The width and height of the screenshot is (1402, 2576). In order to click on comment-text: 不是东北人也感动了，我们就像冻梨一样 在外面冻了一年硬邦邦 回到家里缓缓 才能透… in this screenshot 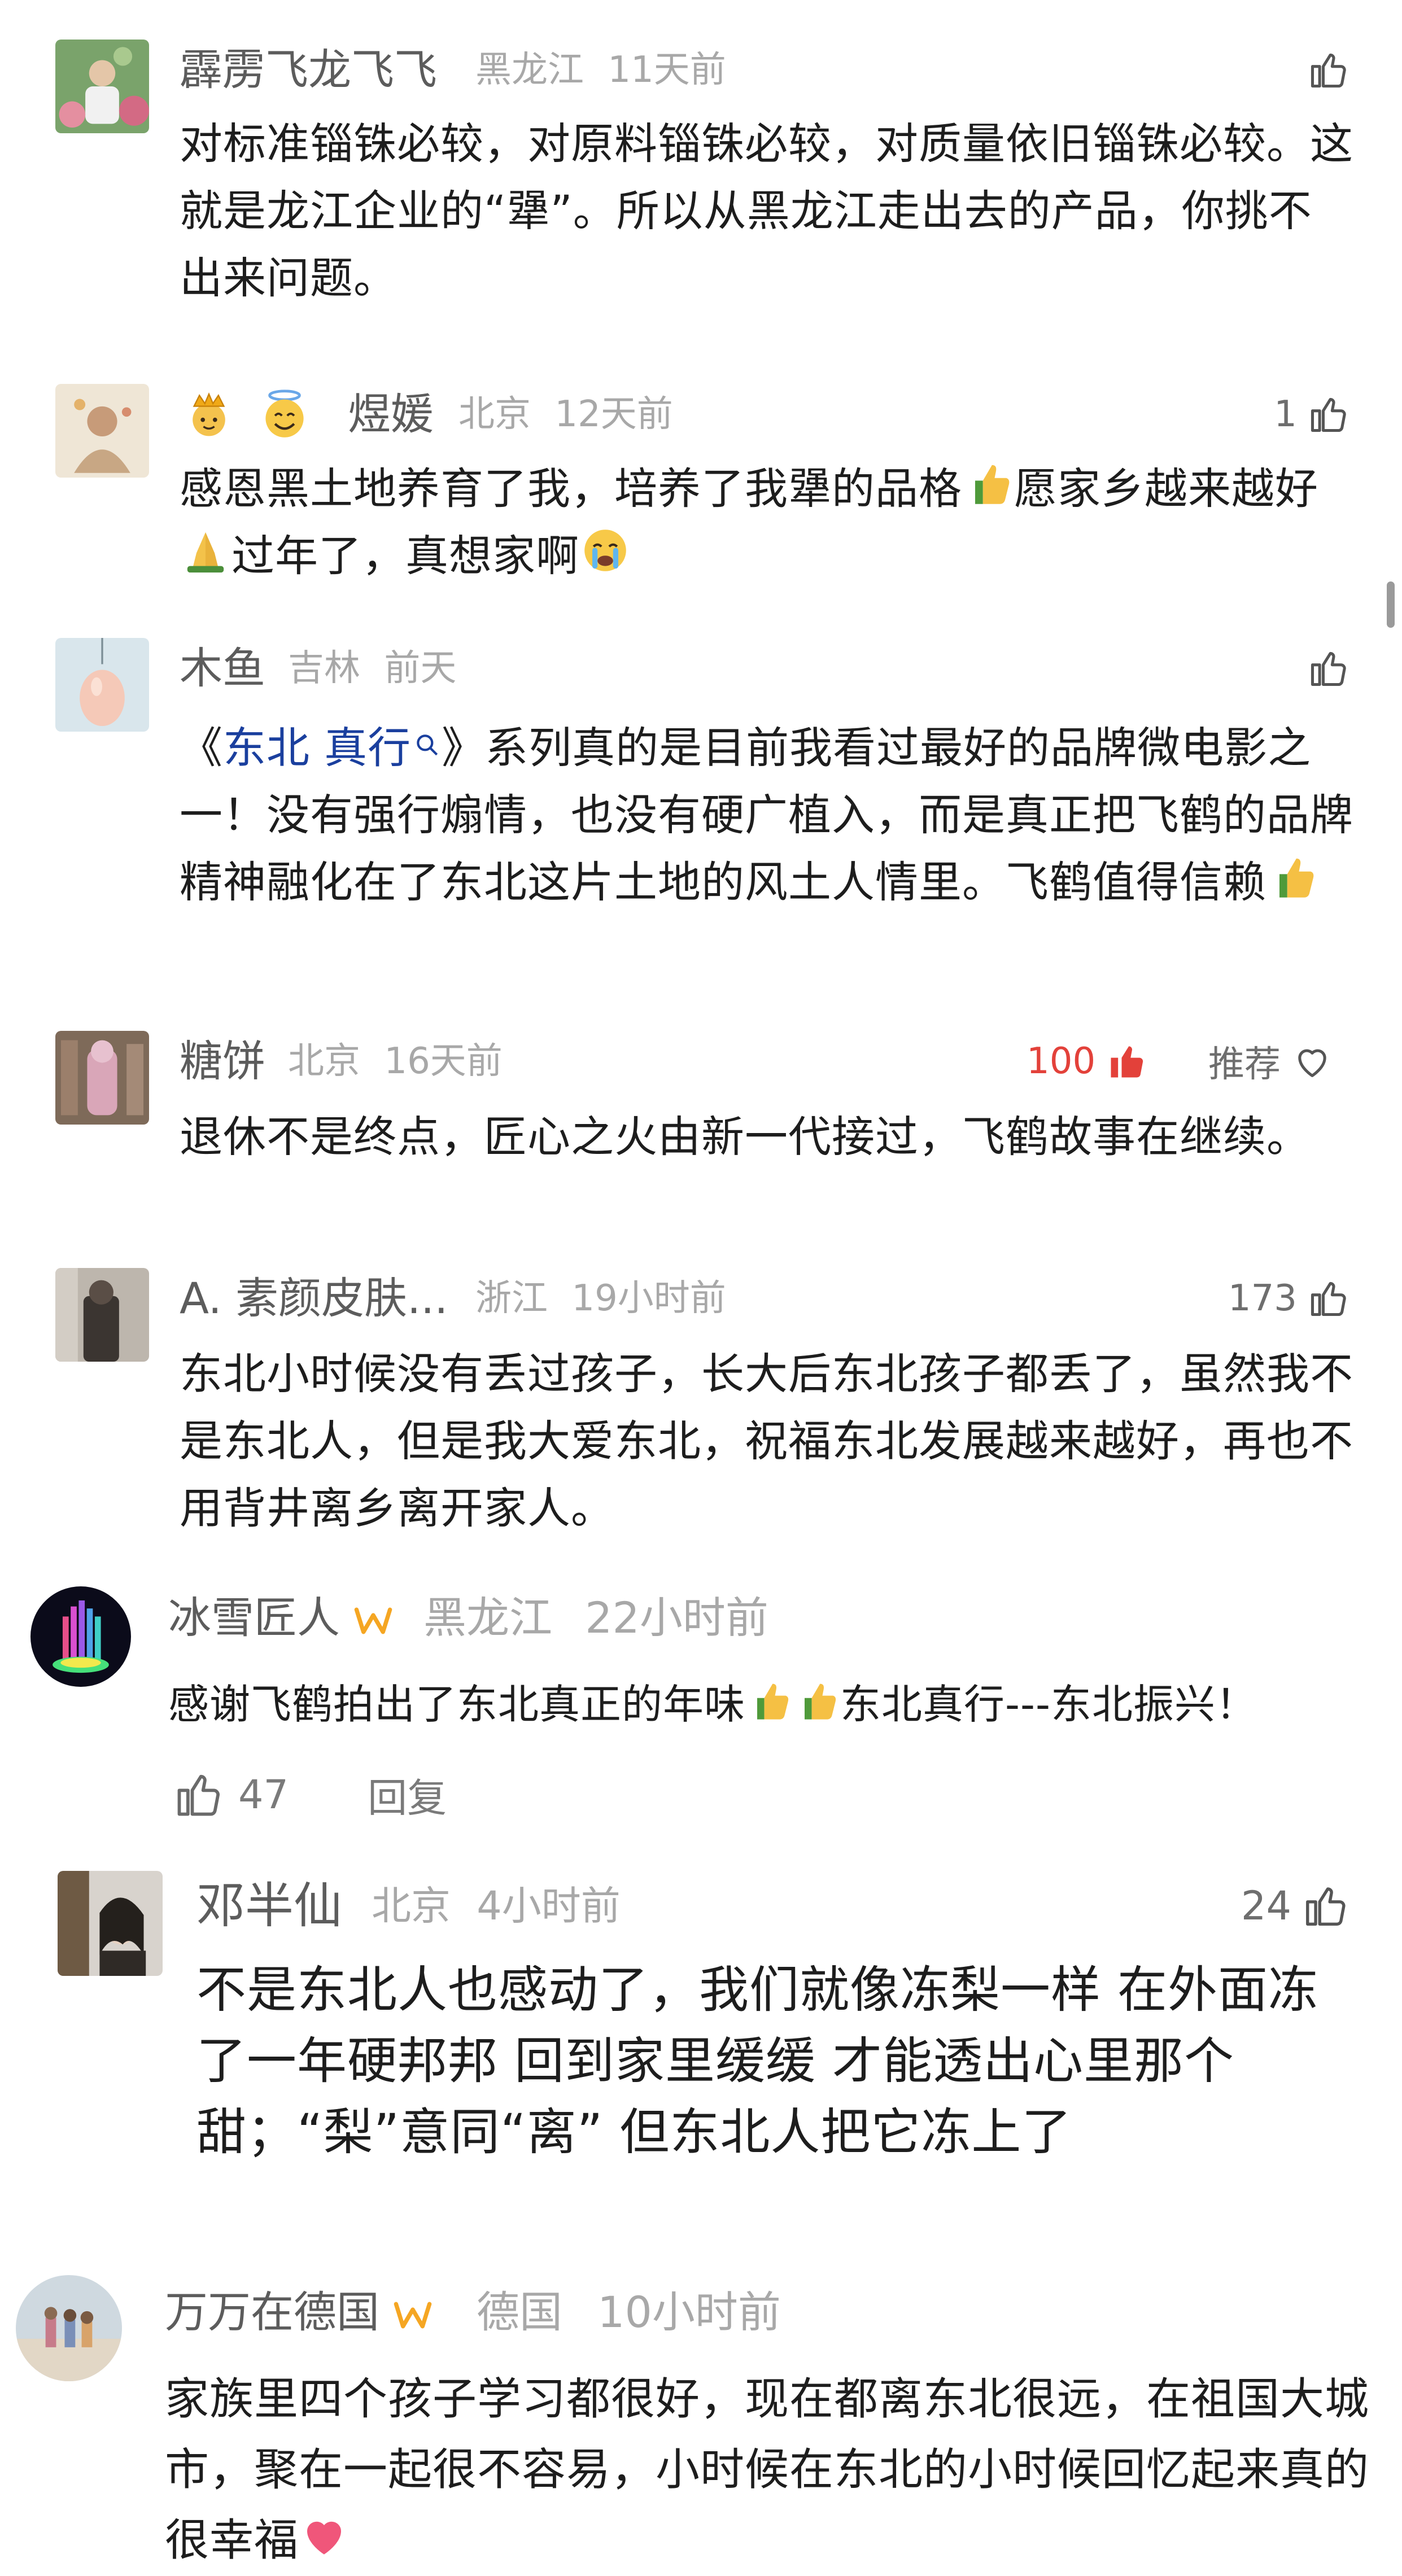, I will do `click(757, 2061)`.